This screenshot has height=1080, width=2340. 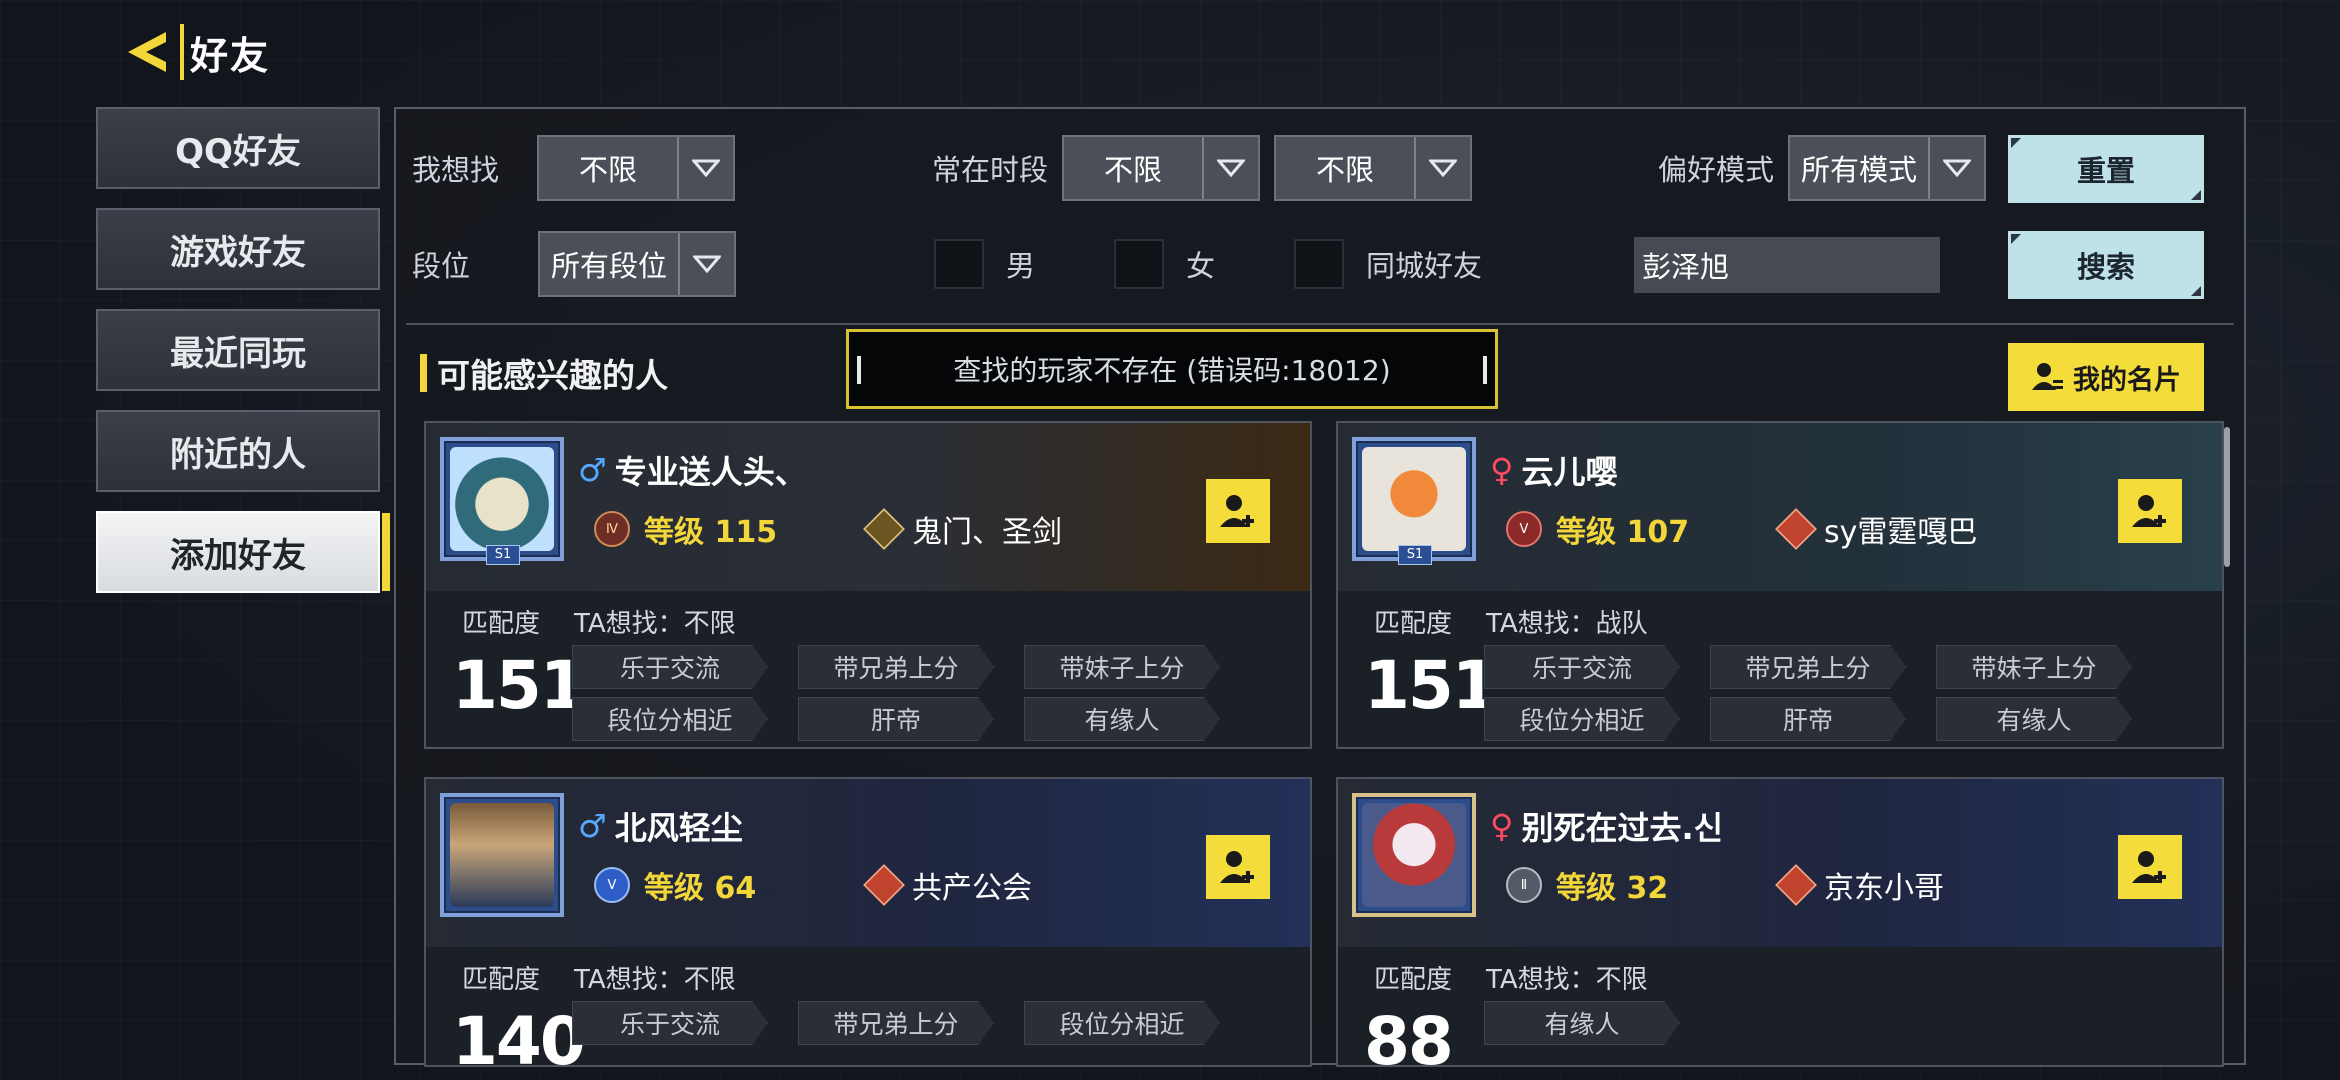 I want to click on player-tags: 乐于交流 带兄弟上分 段位分相近, so click(x=896, y=1023).